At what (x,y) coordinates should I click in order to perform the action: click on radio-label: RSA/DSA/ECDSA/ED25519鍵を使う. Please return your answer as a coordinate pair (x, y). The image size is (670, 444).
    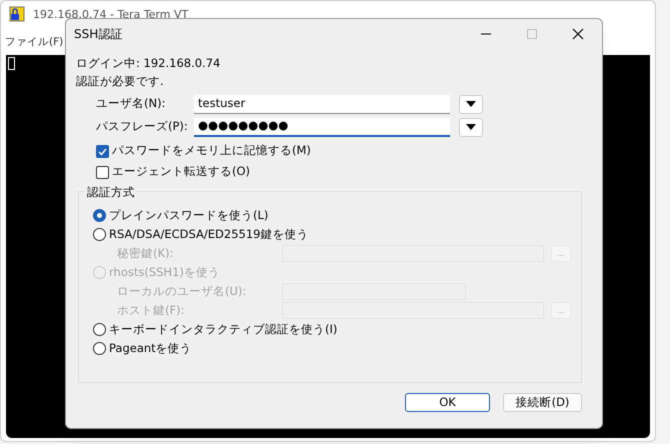
    Looking at the image, I should click on (208, 234).